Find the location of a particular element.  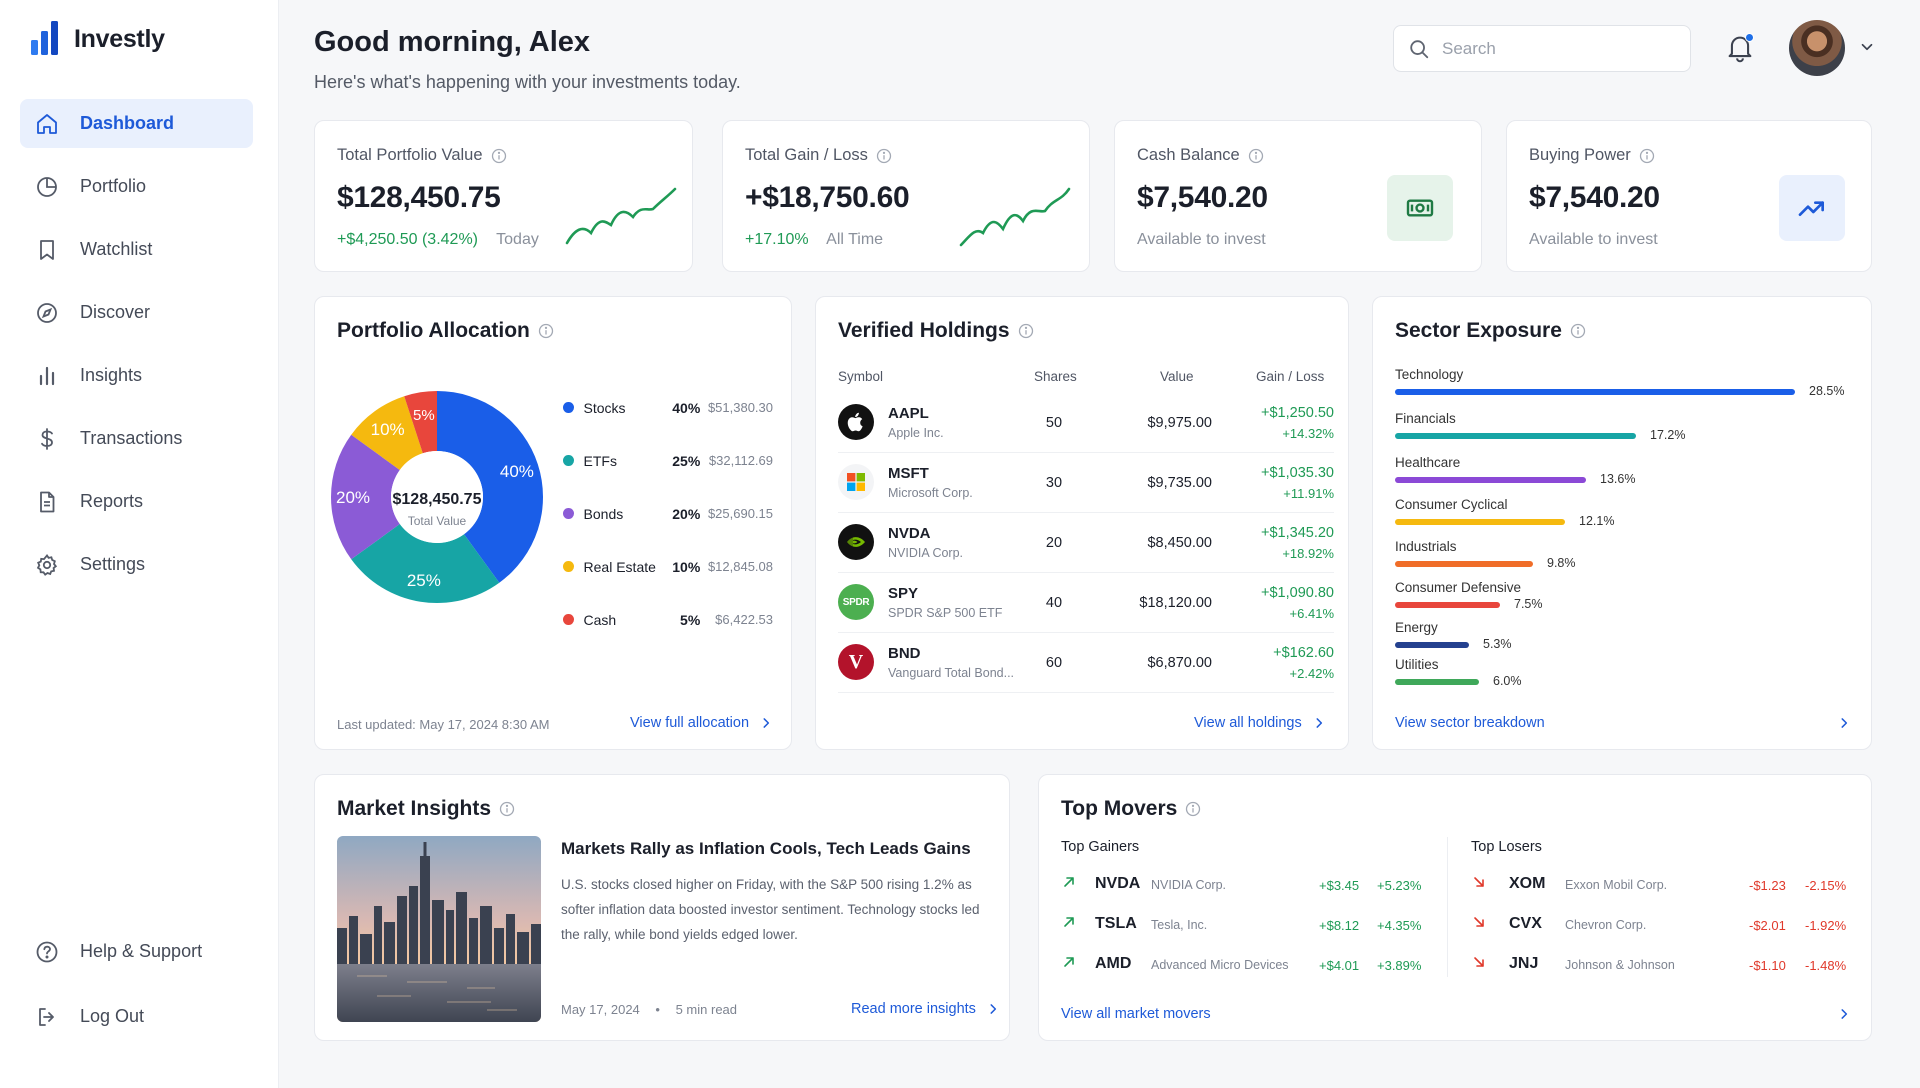

card-title-text: Verified Holdings is located at coordinates (924, 330).